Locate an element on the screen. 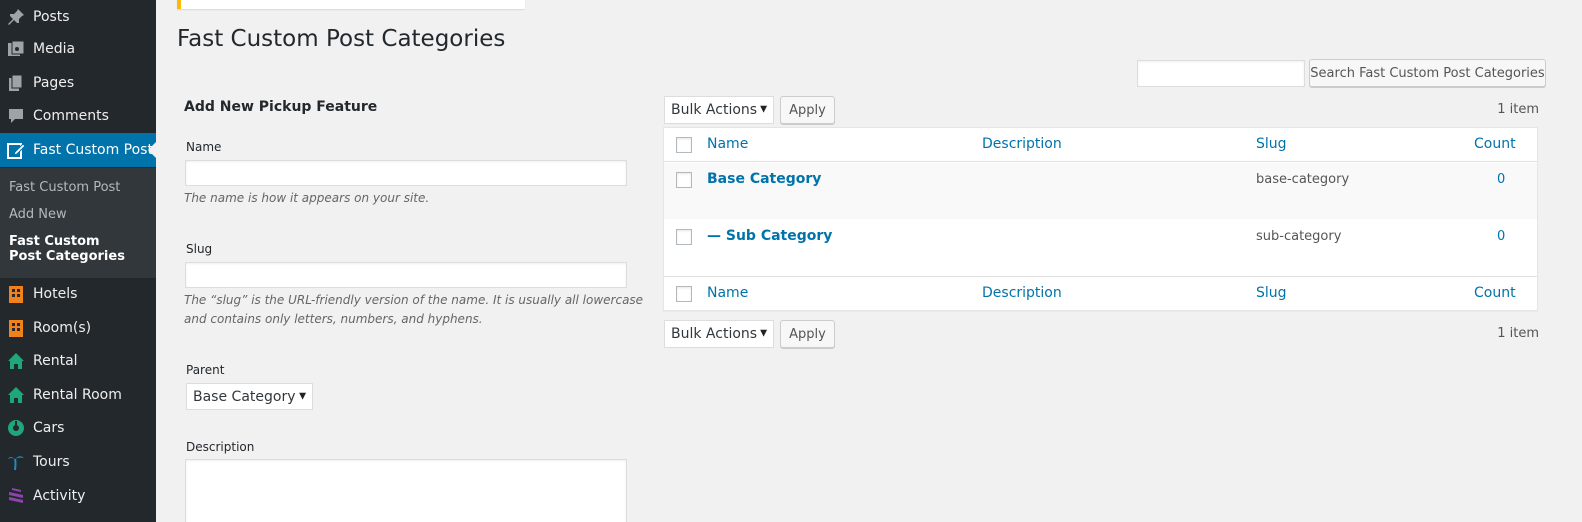  slug-field is located at coordinates (406, 275).